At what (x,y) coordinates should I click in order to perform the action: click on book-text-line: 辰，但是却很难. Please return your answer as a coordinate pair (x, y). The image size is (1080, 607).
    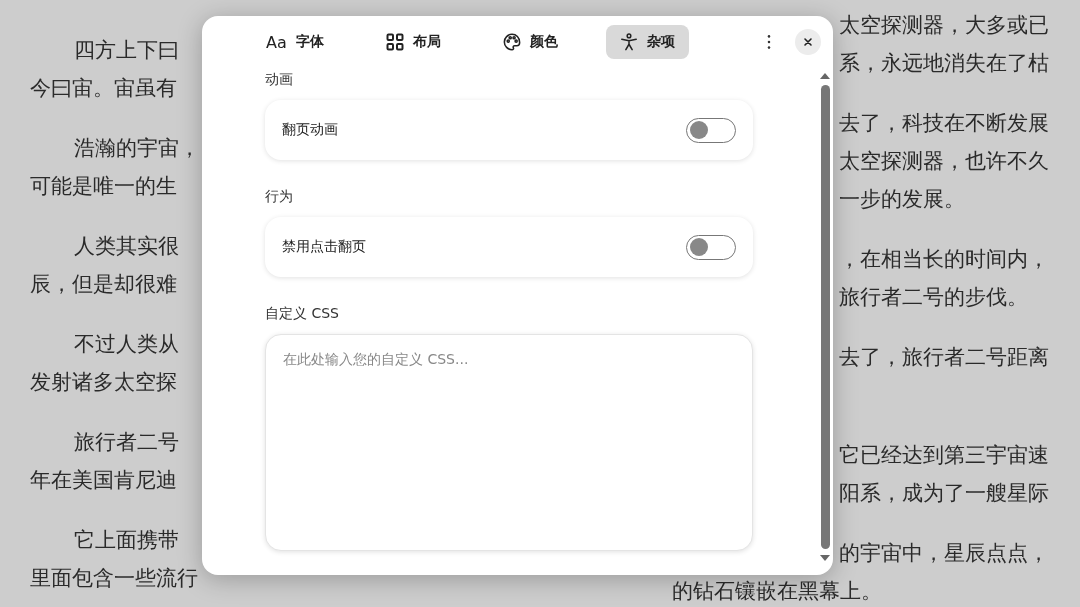
    Looking at the image, I should click on (103, 284).